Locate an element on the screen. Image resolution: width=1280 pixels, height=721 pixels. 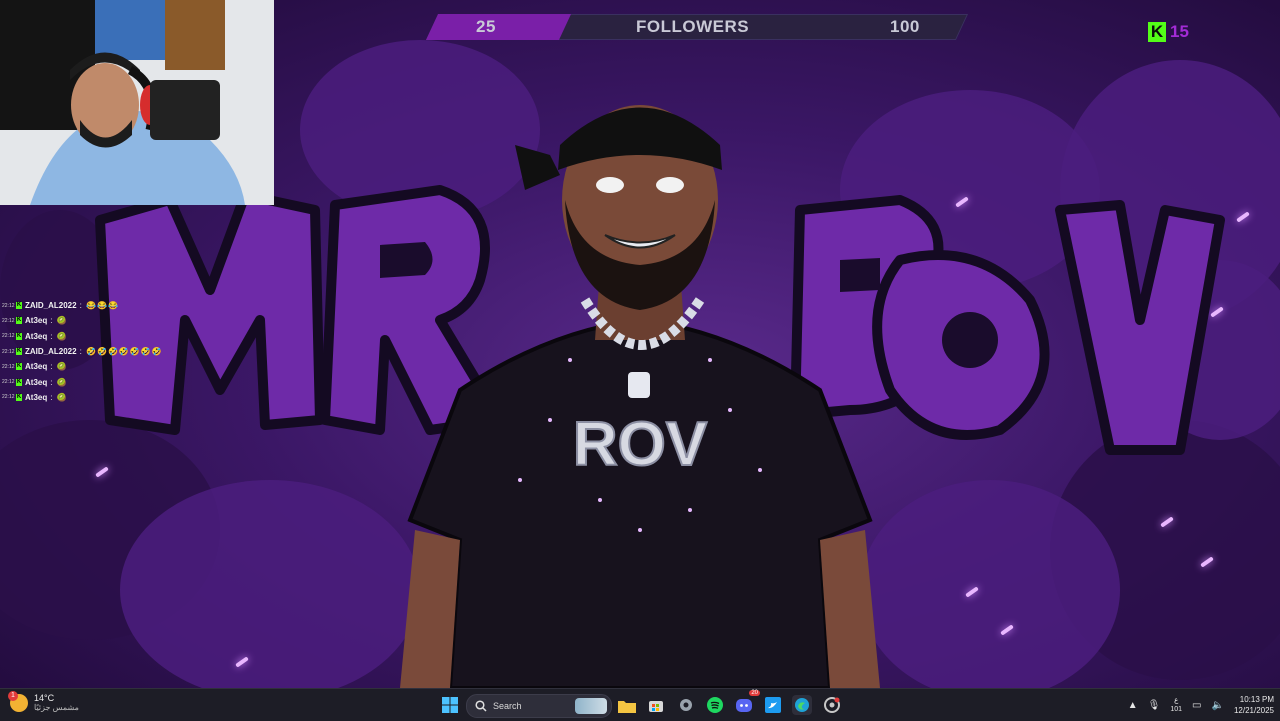
webcam-feed is located at coordinates (137, 102).